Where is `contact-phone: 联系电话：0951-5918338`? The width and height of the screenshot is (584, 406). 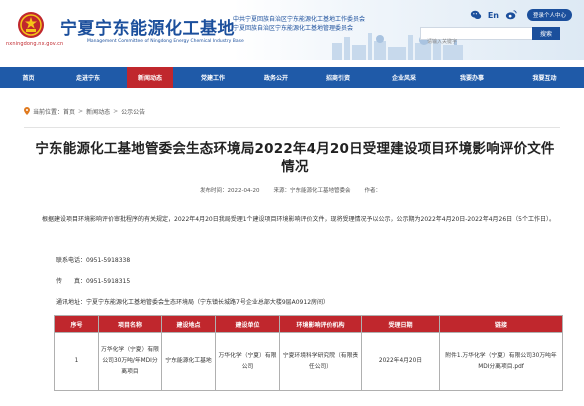
contact-phone: 联系电话：0951-5918338 is located at coordinates (93, 260).